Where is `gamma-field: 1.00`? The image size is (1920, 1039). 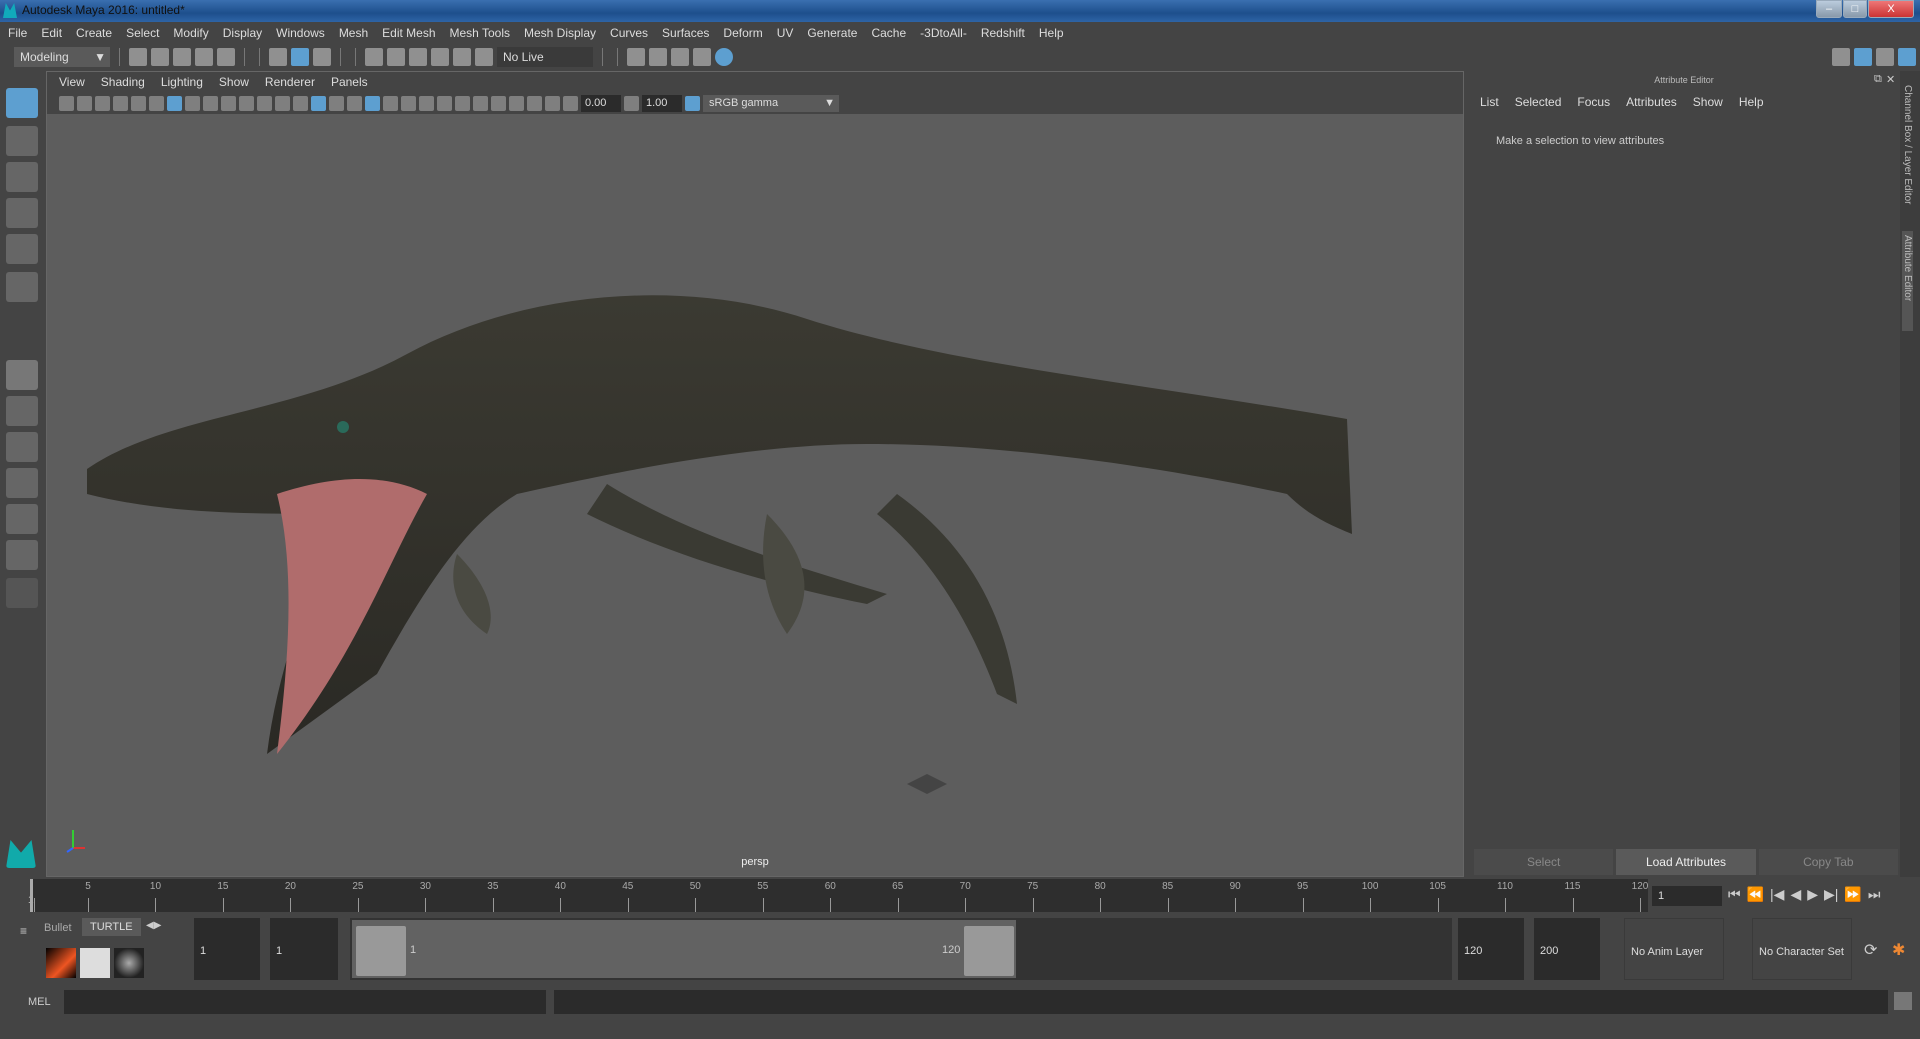 gamma-field: 1.00 is located at coordinates (662, 103).